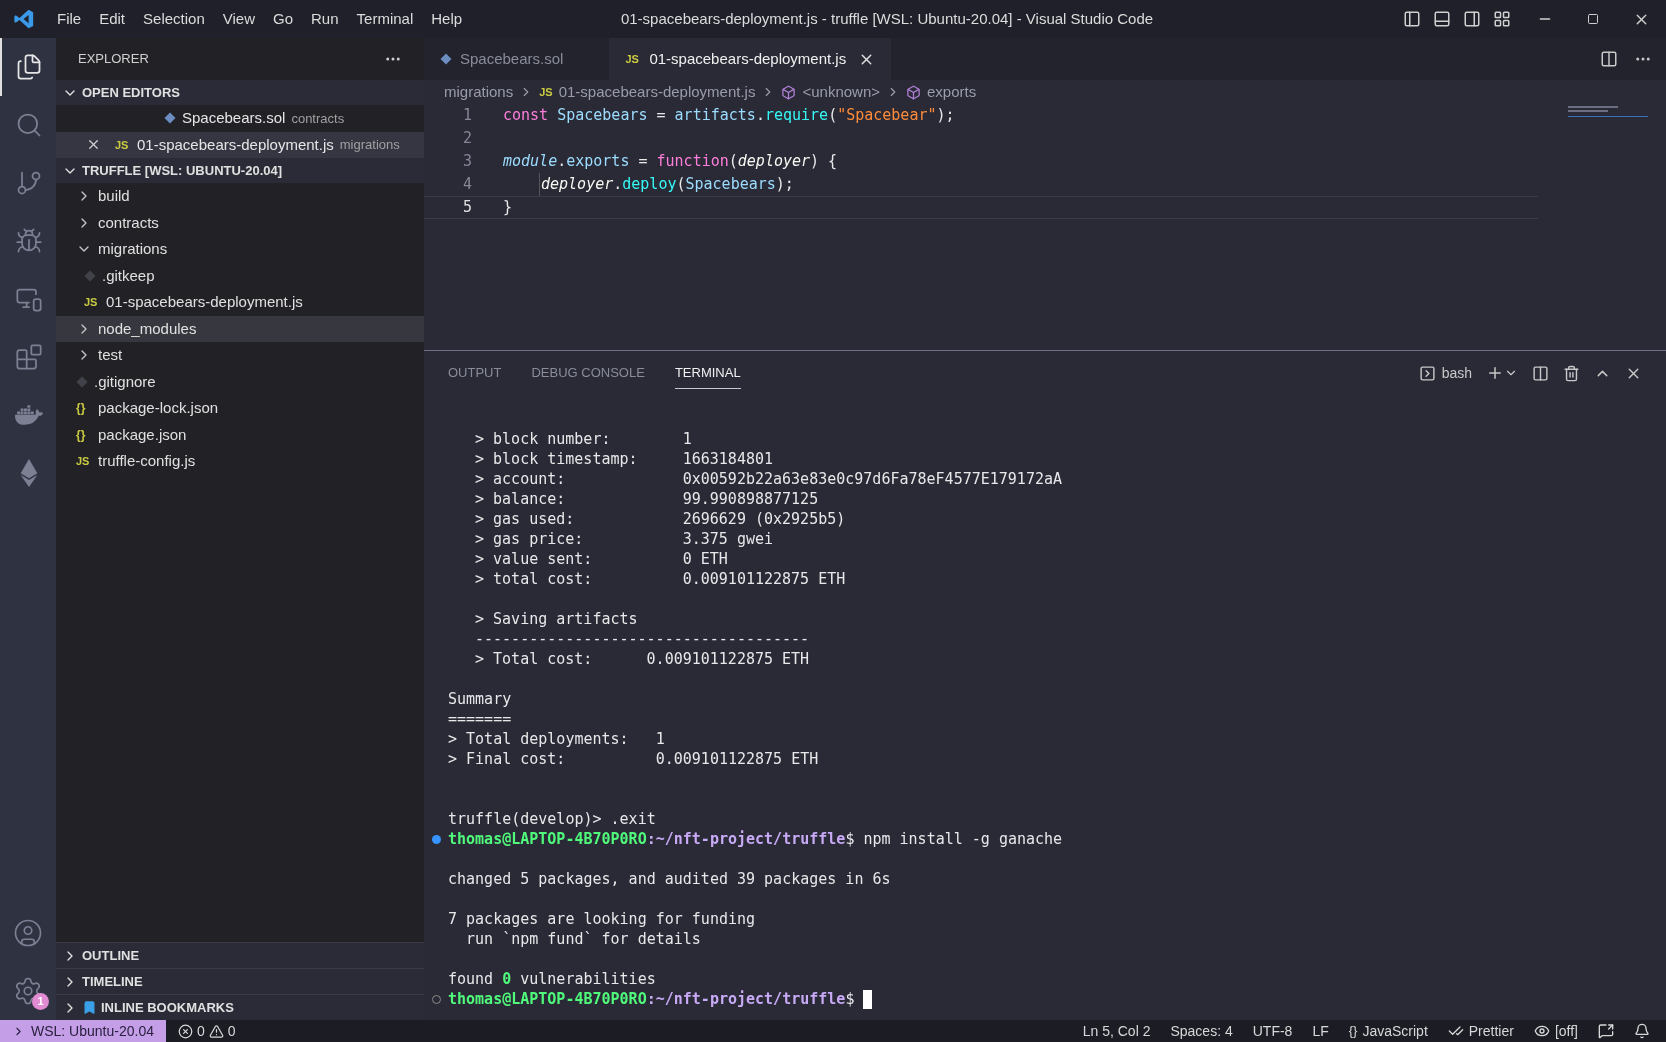 Image resolution: width=1666 pixels, height=1042 pixels. Describe the element at coordinates (1445, 373) in the screenshot. I see `shell-selector: bash` at that location.